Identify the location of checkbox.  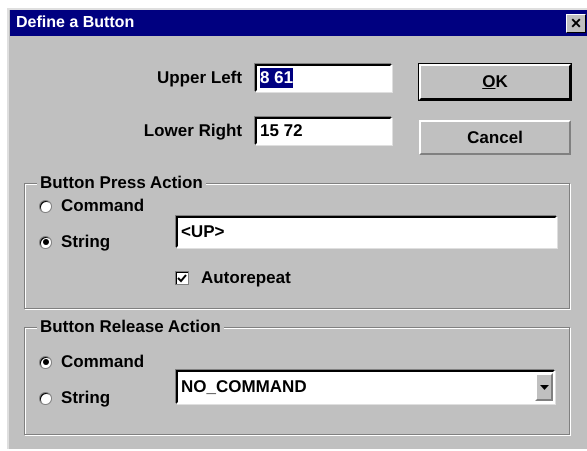
(182, 278).